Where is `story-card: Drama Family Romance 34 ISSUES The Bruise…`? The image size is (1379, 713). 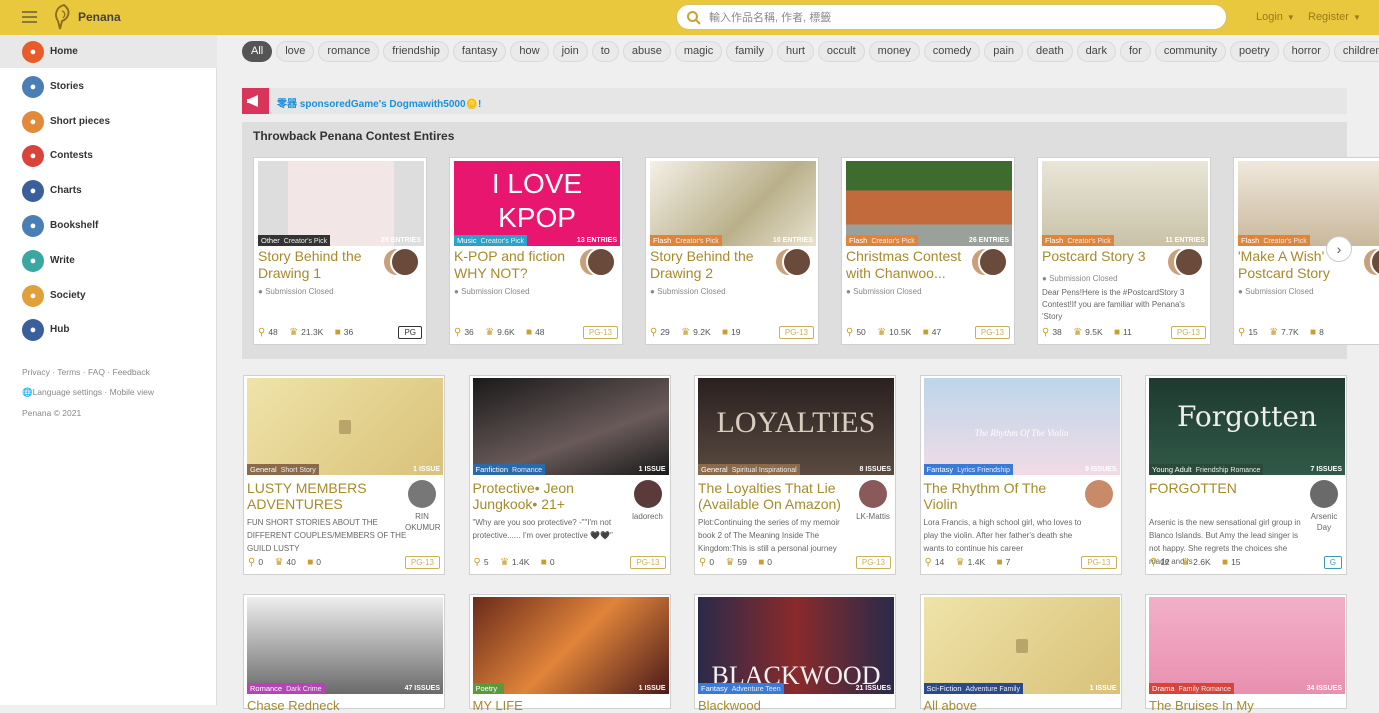
story-card: Drama Family Romance 34 ISSUES The Bruise… is located at coordinates (1246, 653).